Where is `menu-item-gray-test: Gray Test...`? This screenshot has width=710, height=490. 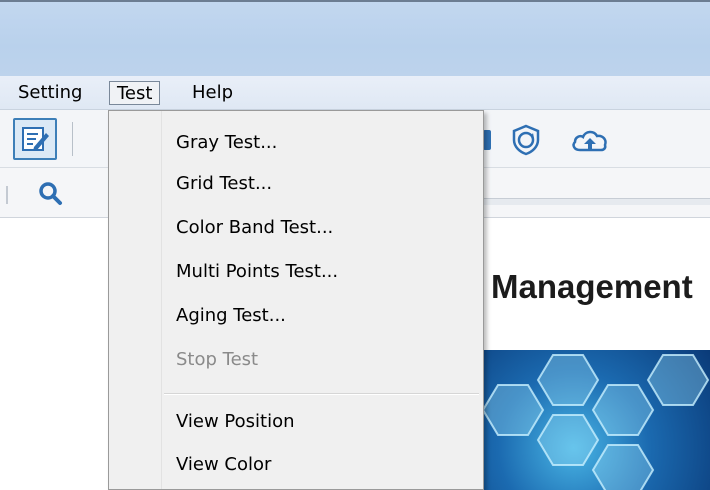
menu-item-gray-test: Gray Test... is located at coordinates (296, 143).